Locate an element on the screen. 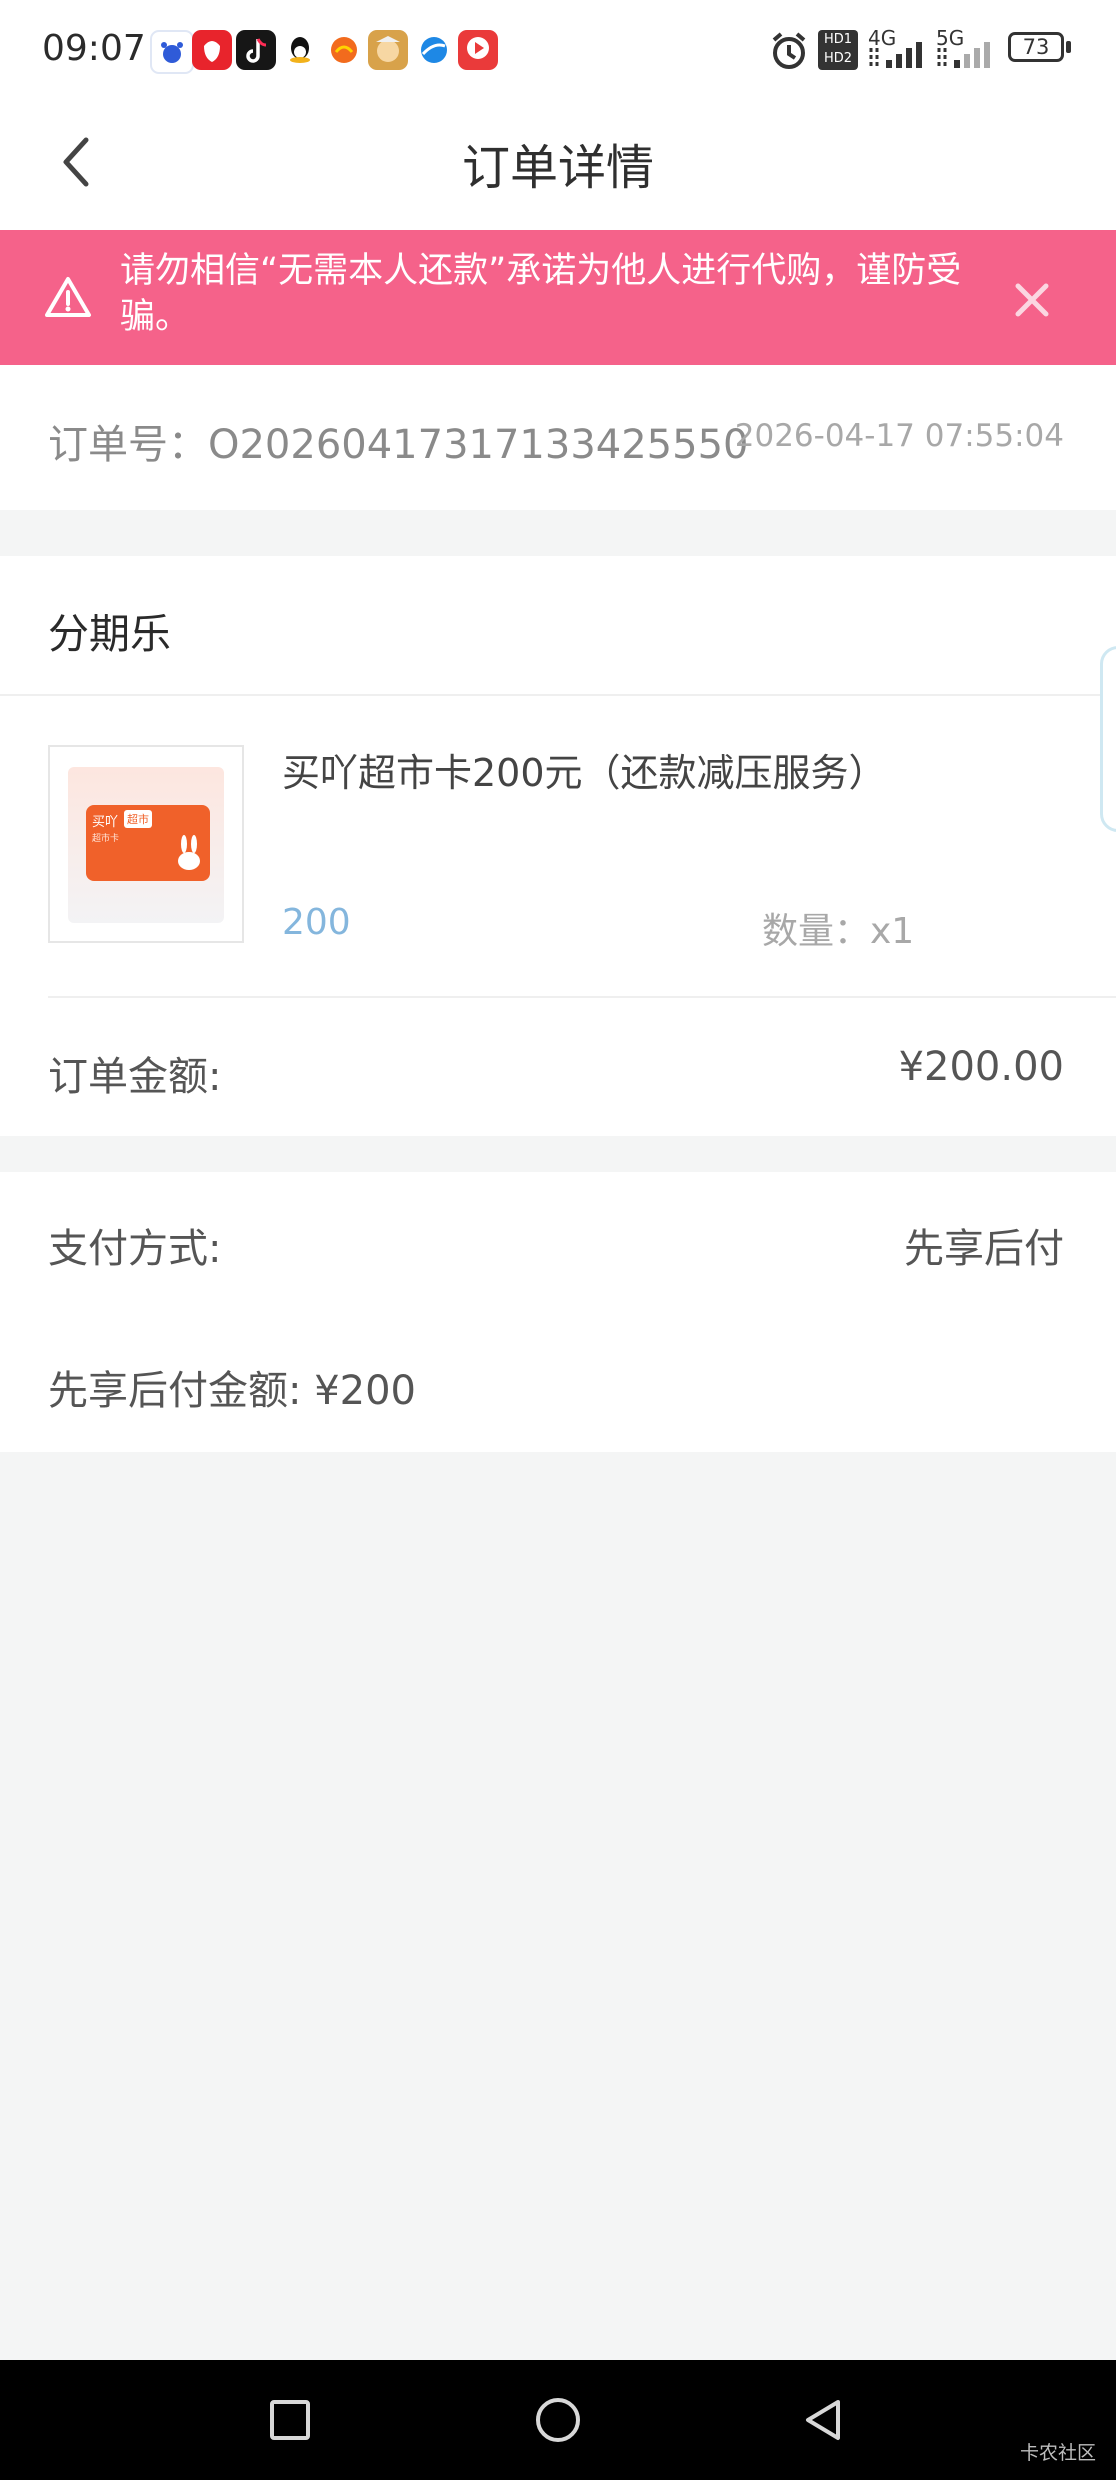 This screenshot has width=1116, height=2480. browser-app-icon is located at coordinates (434, 50).